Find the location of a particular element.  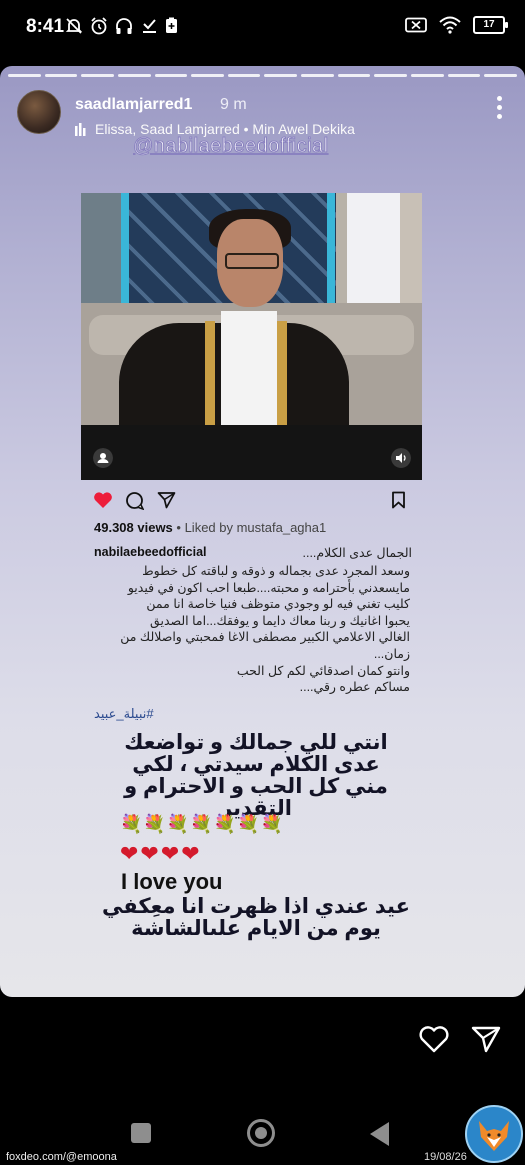

back-button is located at coordinates (379, 1134).